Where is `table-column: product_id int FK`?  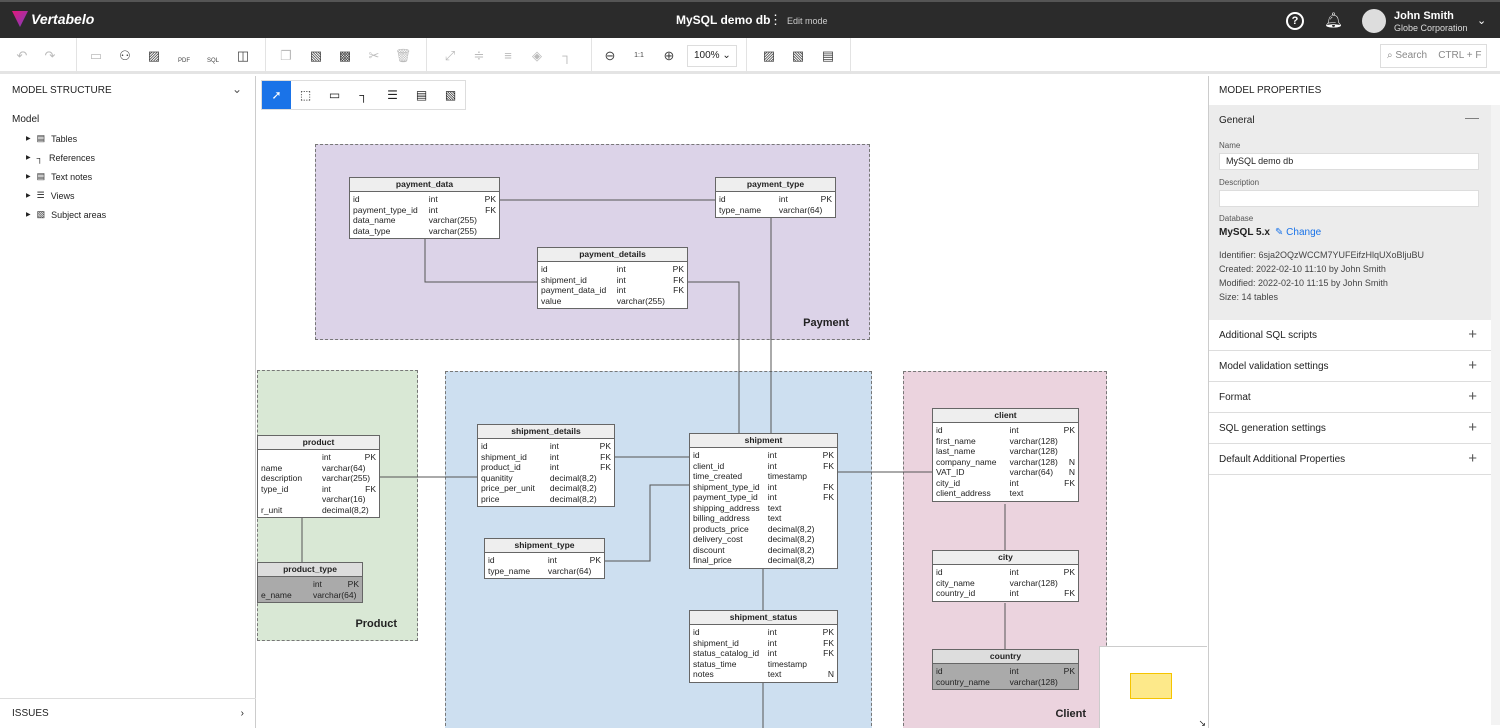
table-column: product_id int FK is located at coordinates (546, 467).